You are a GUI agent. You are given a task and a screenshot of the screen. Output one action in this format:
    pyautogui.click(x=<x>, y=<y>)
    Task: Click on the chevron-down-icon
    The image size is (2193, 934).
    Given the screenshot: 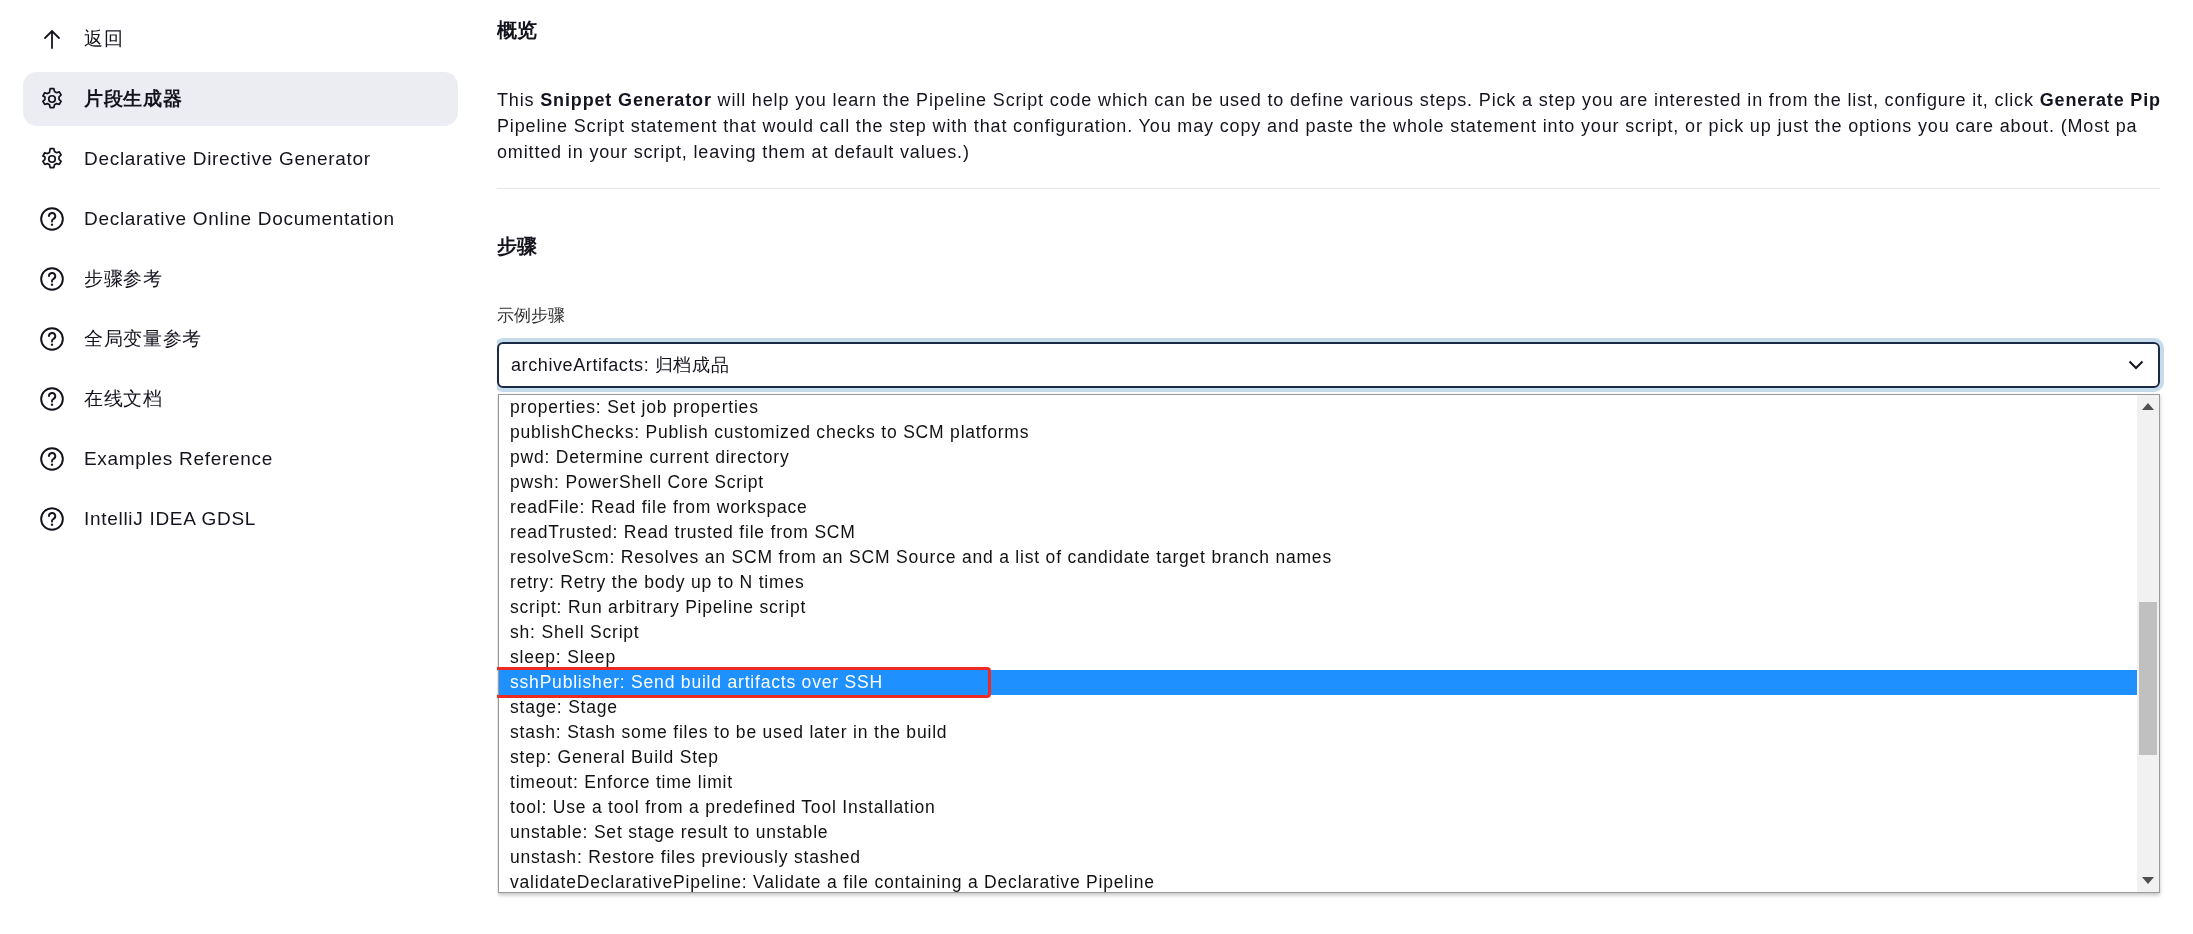 What is the action you would take?
    pyautogui.click(x=2136, y=365)
    